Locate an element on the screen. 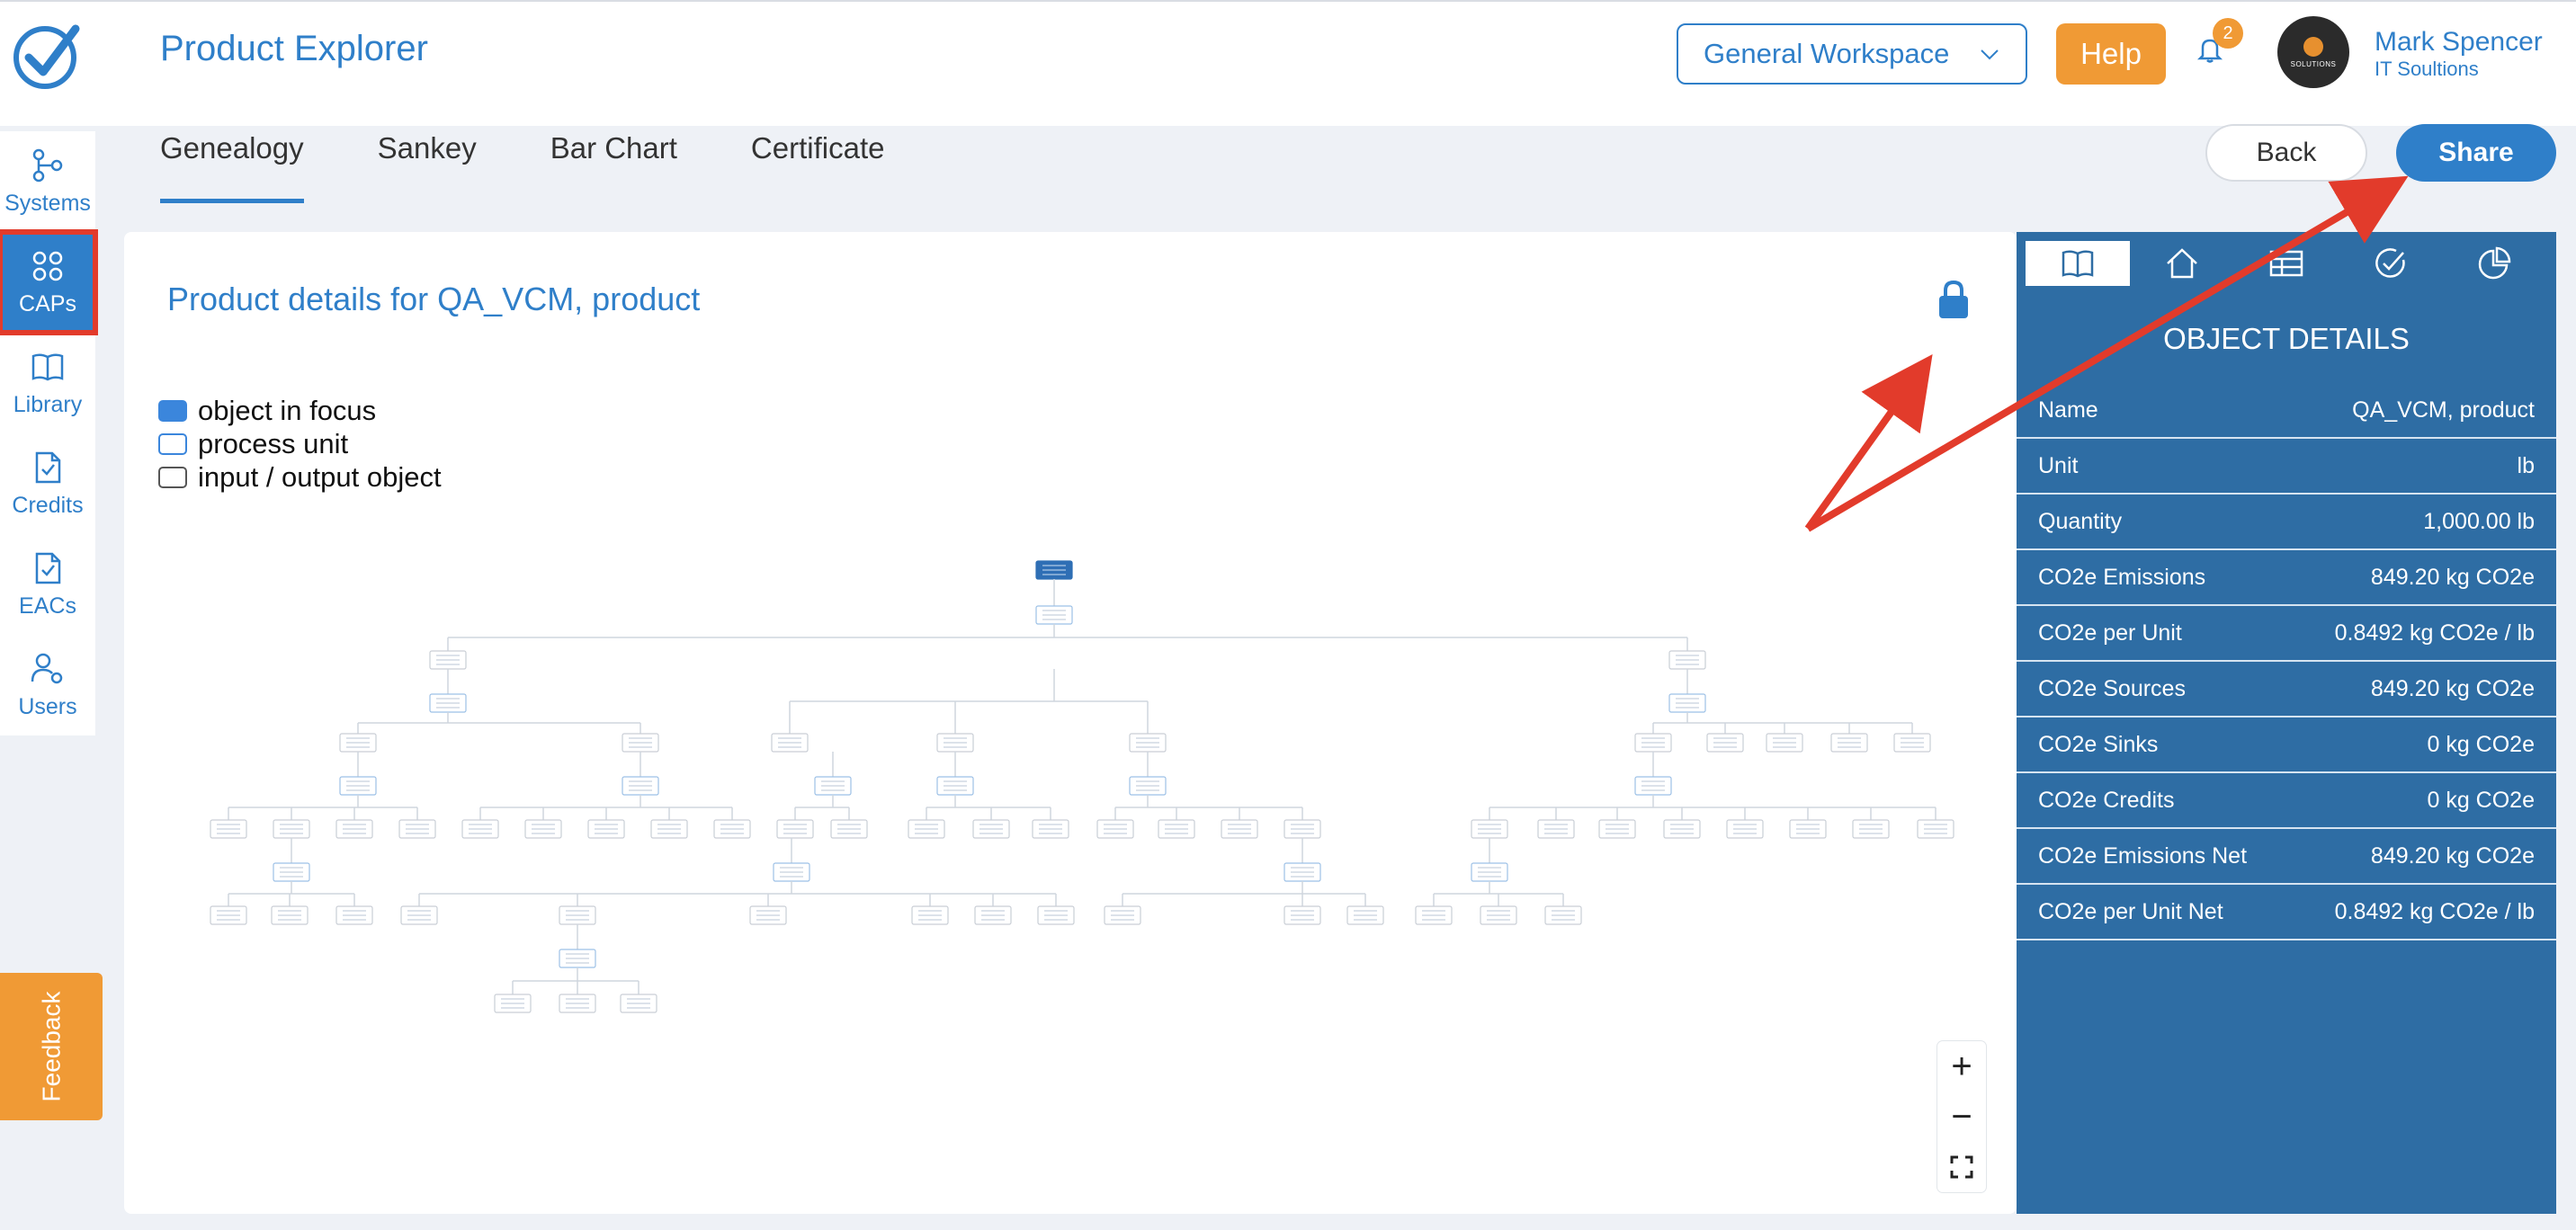 The image size is (2576, 1230). tab-genealogy: Genealogy is located at coordinates (232, 164).